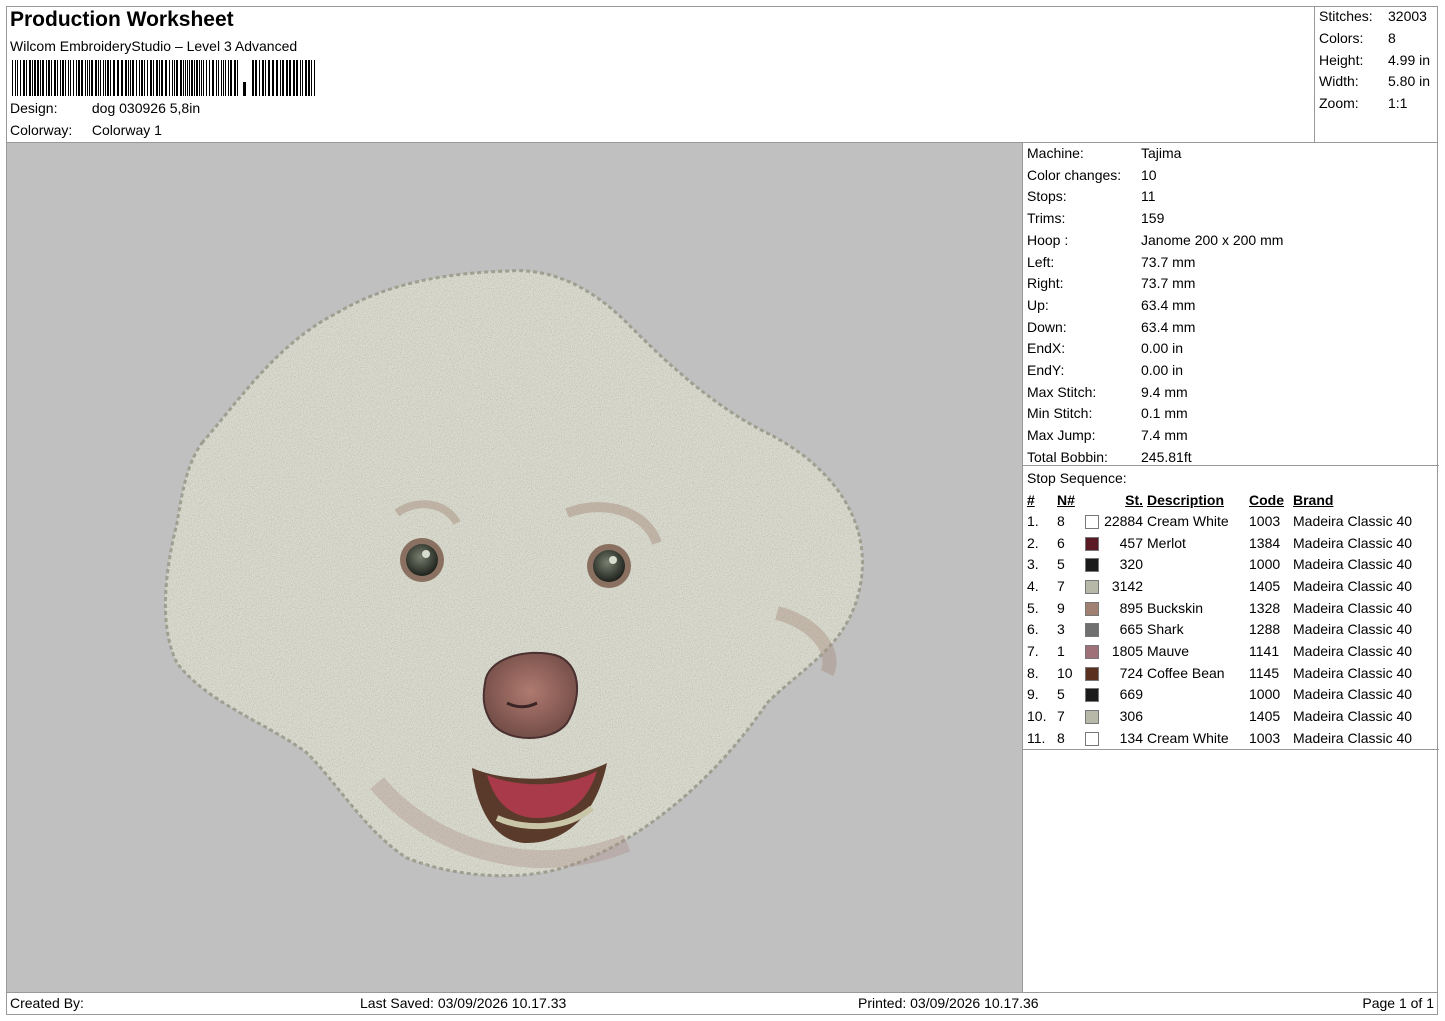  Describe the element at coordinates (1061, 629) in the screenshot. I see `cell-needle: 3` at that location.